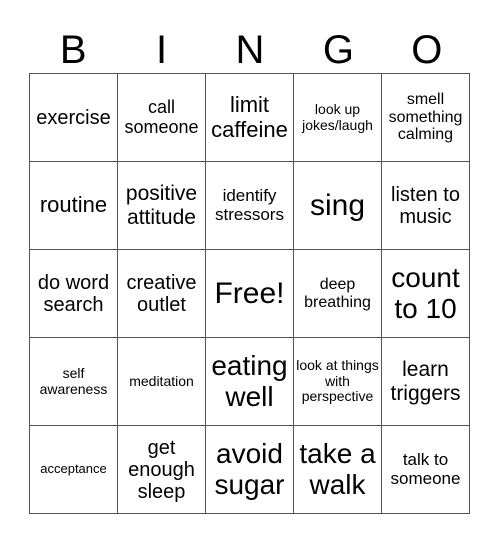 Image resolution: width=500 pixels, height=544 pixels. I want to click on bingo-cell: learn triggers, so click(426, 382).